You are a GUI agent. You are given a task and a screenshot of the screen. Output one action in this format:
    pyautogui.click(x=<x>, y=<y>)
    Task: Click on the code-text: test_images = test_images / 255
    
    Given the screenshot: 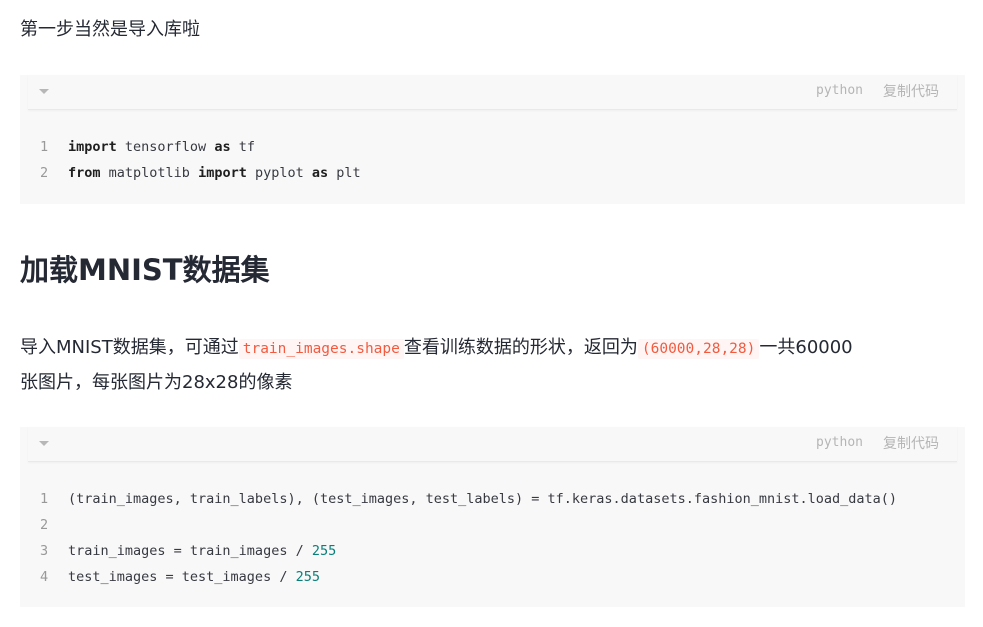 What is the action you would take?
    pyautogui.click(x=194, y=577)
    